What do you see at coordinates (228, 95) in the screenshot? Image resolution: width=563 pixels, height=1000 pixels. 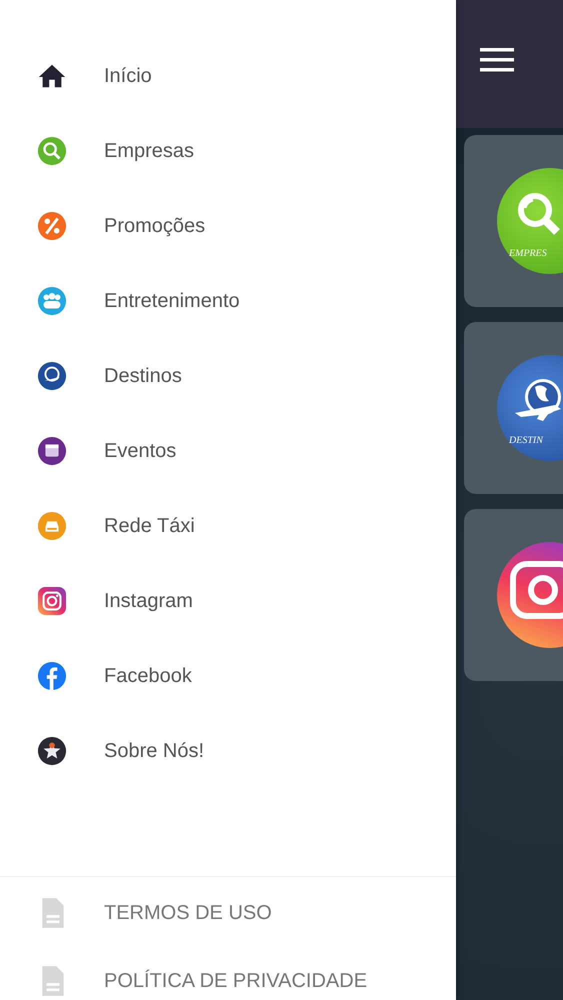 I see `menu-item: Início` at bounding box center [228, 95].